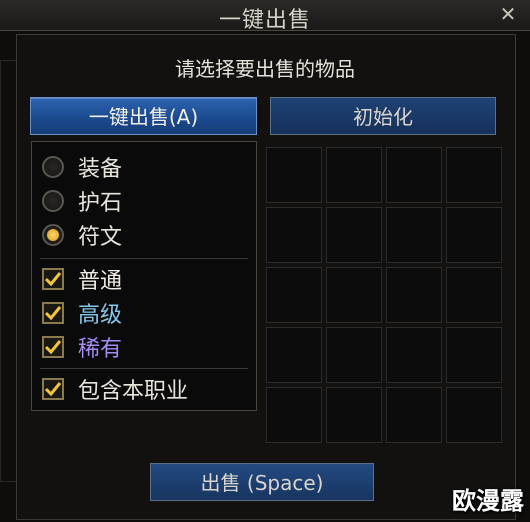  I want to click on close-icon: ✕, so click(508, 14).